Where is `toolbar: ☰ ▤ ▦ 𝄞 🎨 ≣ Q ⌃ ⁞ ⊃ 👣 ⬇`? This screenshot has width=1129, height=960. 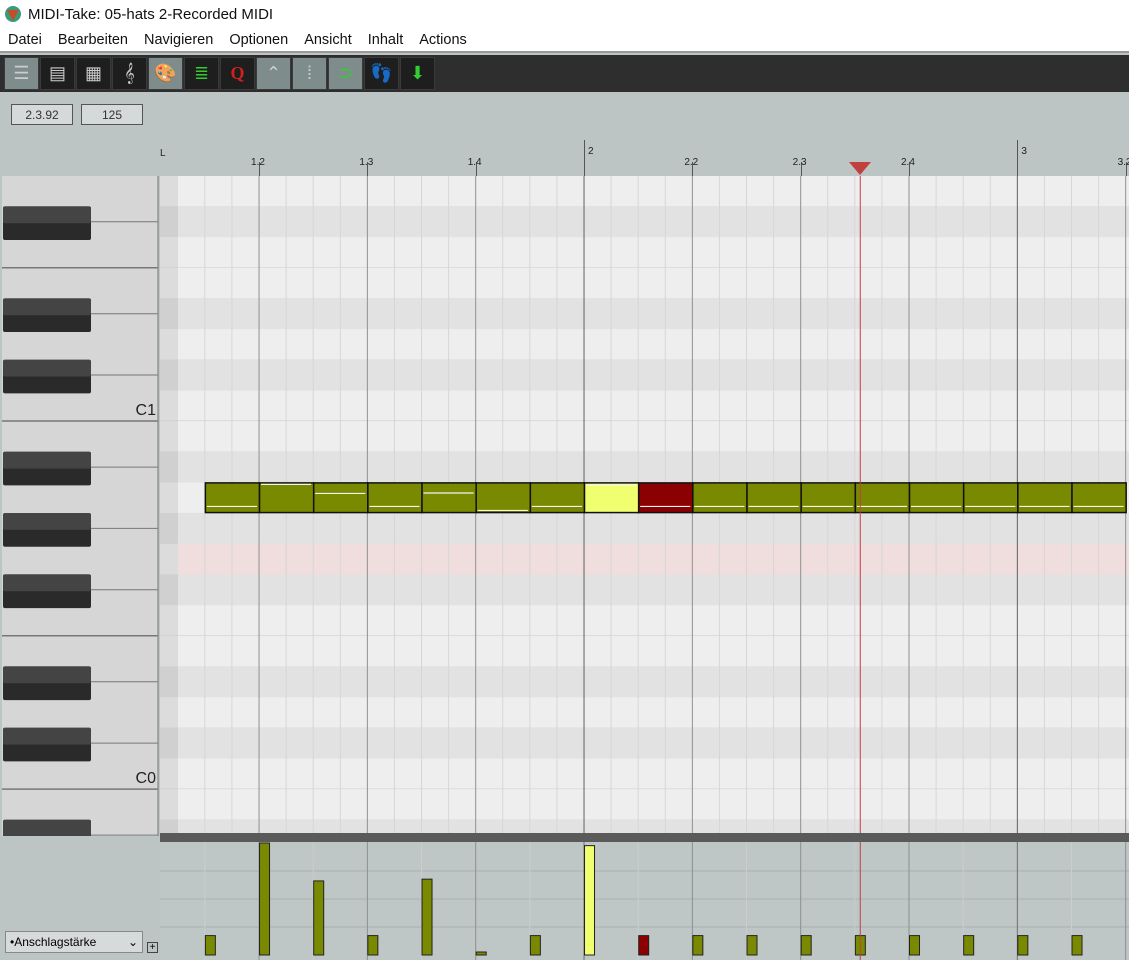
toolbar: ☰ ▤ ▦ 𝄞 🎨 ≣ Q ⌃ ⁞ ⊃ 👣 ⬇ is located at coordinates (564, 73).